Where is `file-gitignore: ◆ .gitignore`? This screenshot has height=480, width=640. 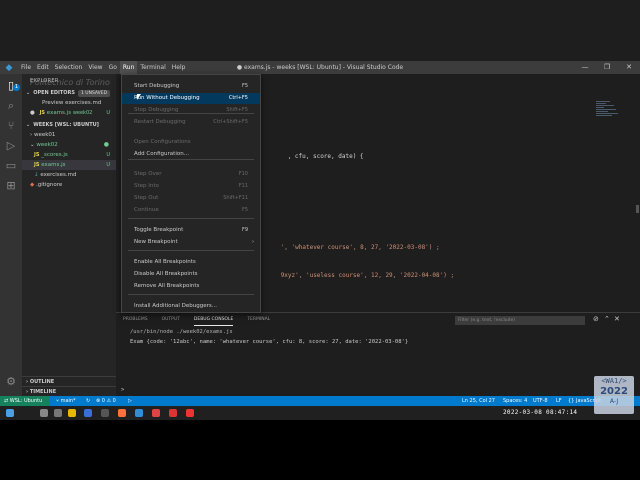
file-gitignore: ◆ .gitignore is located at coordinates (69, 185).